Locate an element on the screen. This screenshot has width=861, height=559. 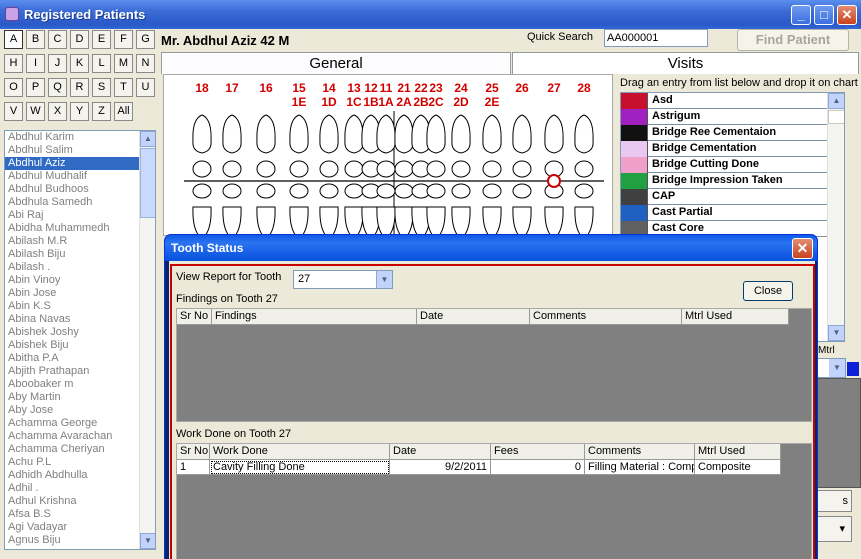
scroll-down-button: ▼ is located at coordinates (147, 541).